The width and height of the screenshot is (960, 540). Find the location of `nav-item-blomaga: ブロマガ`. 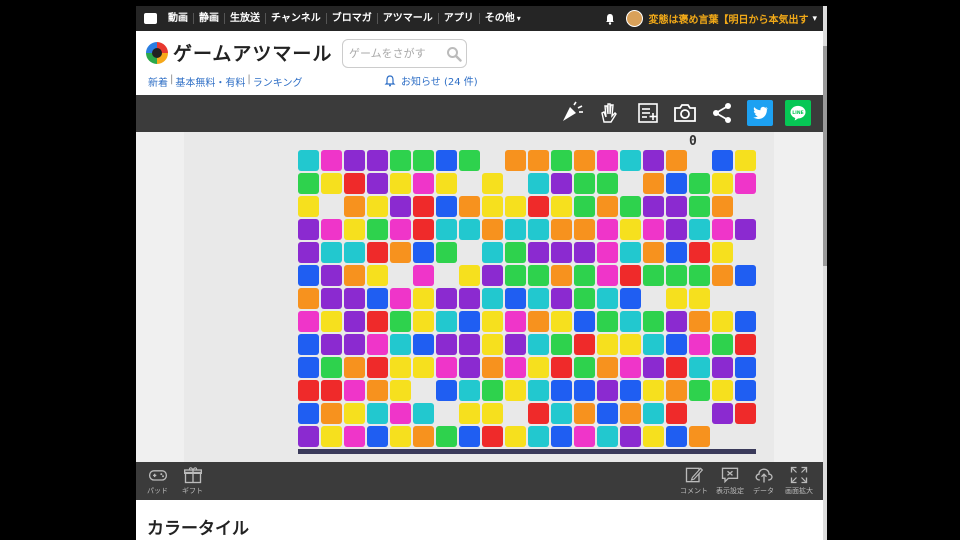

nav-item-blomaga: ブロマガ is located at coordinates (351, 18).